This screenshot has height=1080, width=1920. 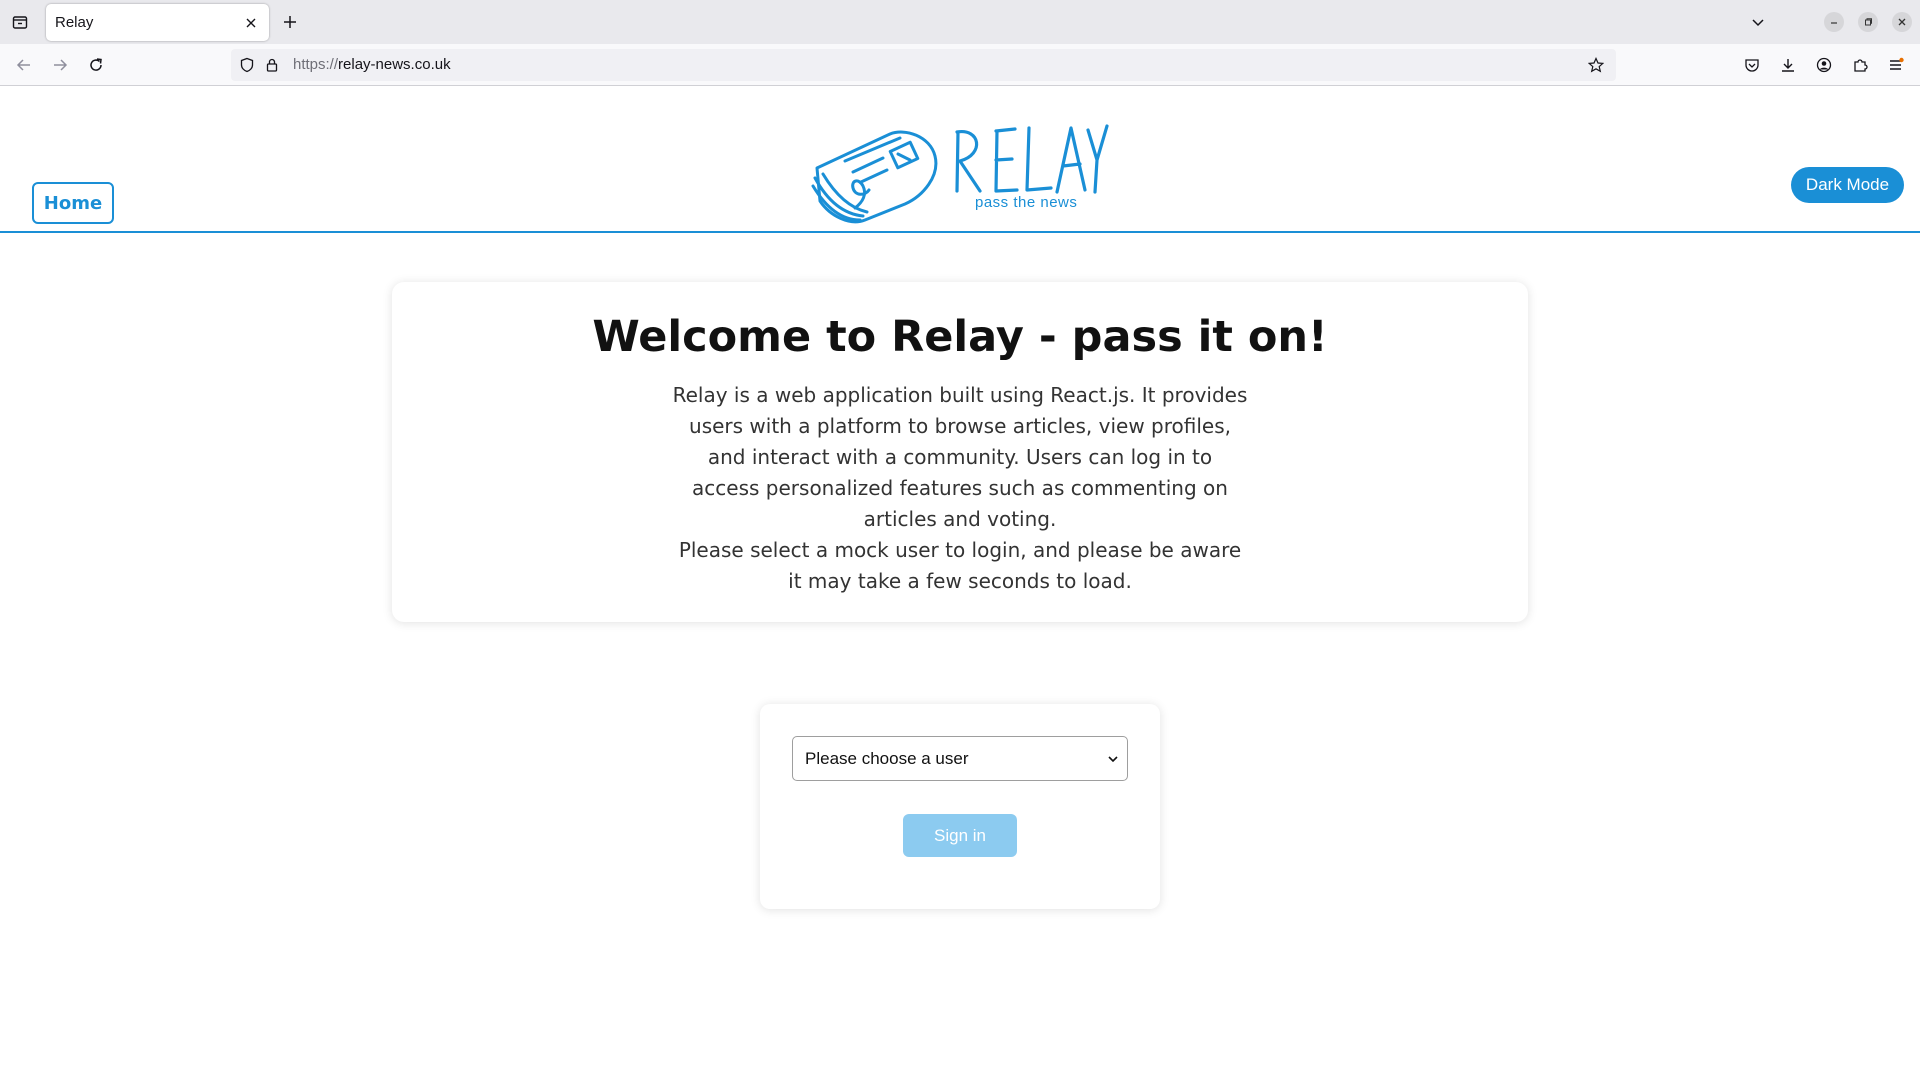 What do you see at coordinates (316, 64) in the screenshot?
I see `url-scheme: https://` at bounding box center [316, 64].